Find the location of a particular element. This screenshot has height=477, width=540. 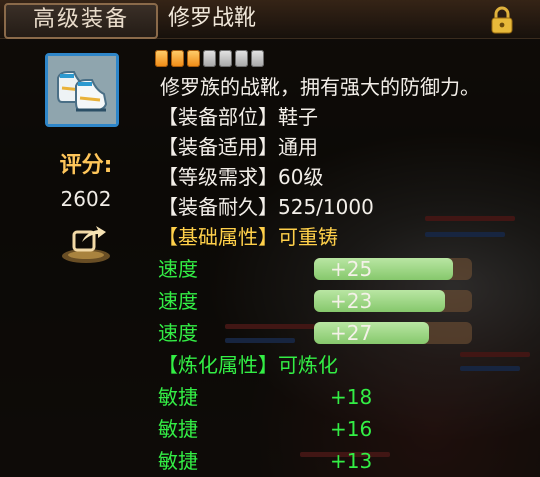

base-attributes-header: 【基础属性】可重铸 is located at coordinates (248, 237).